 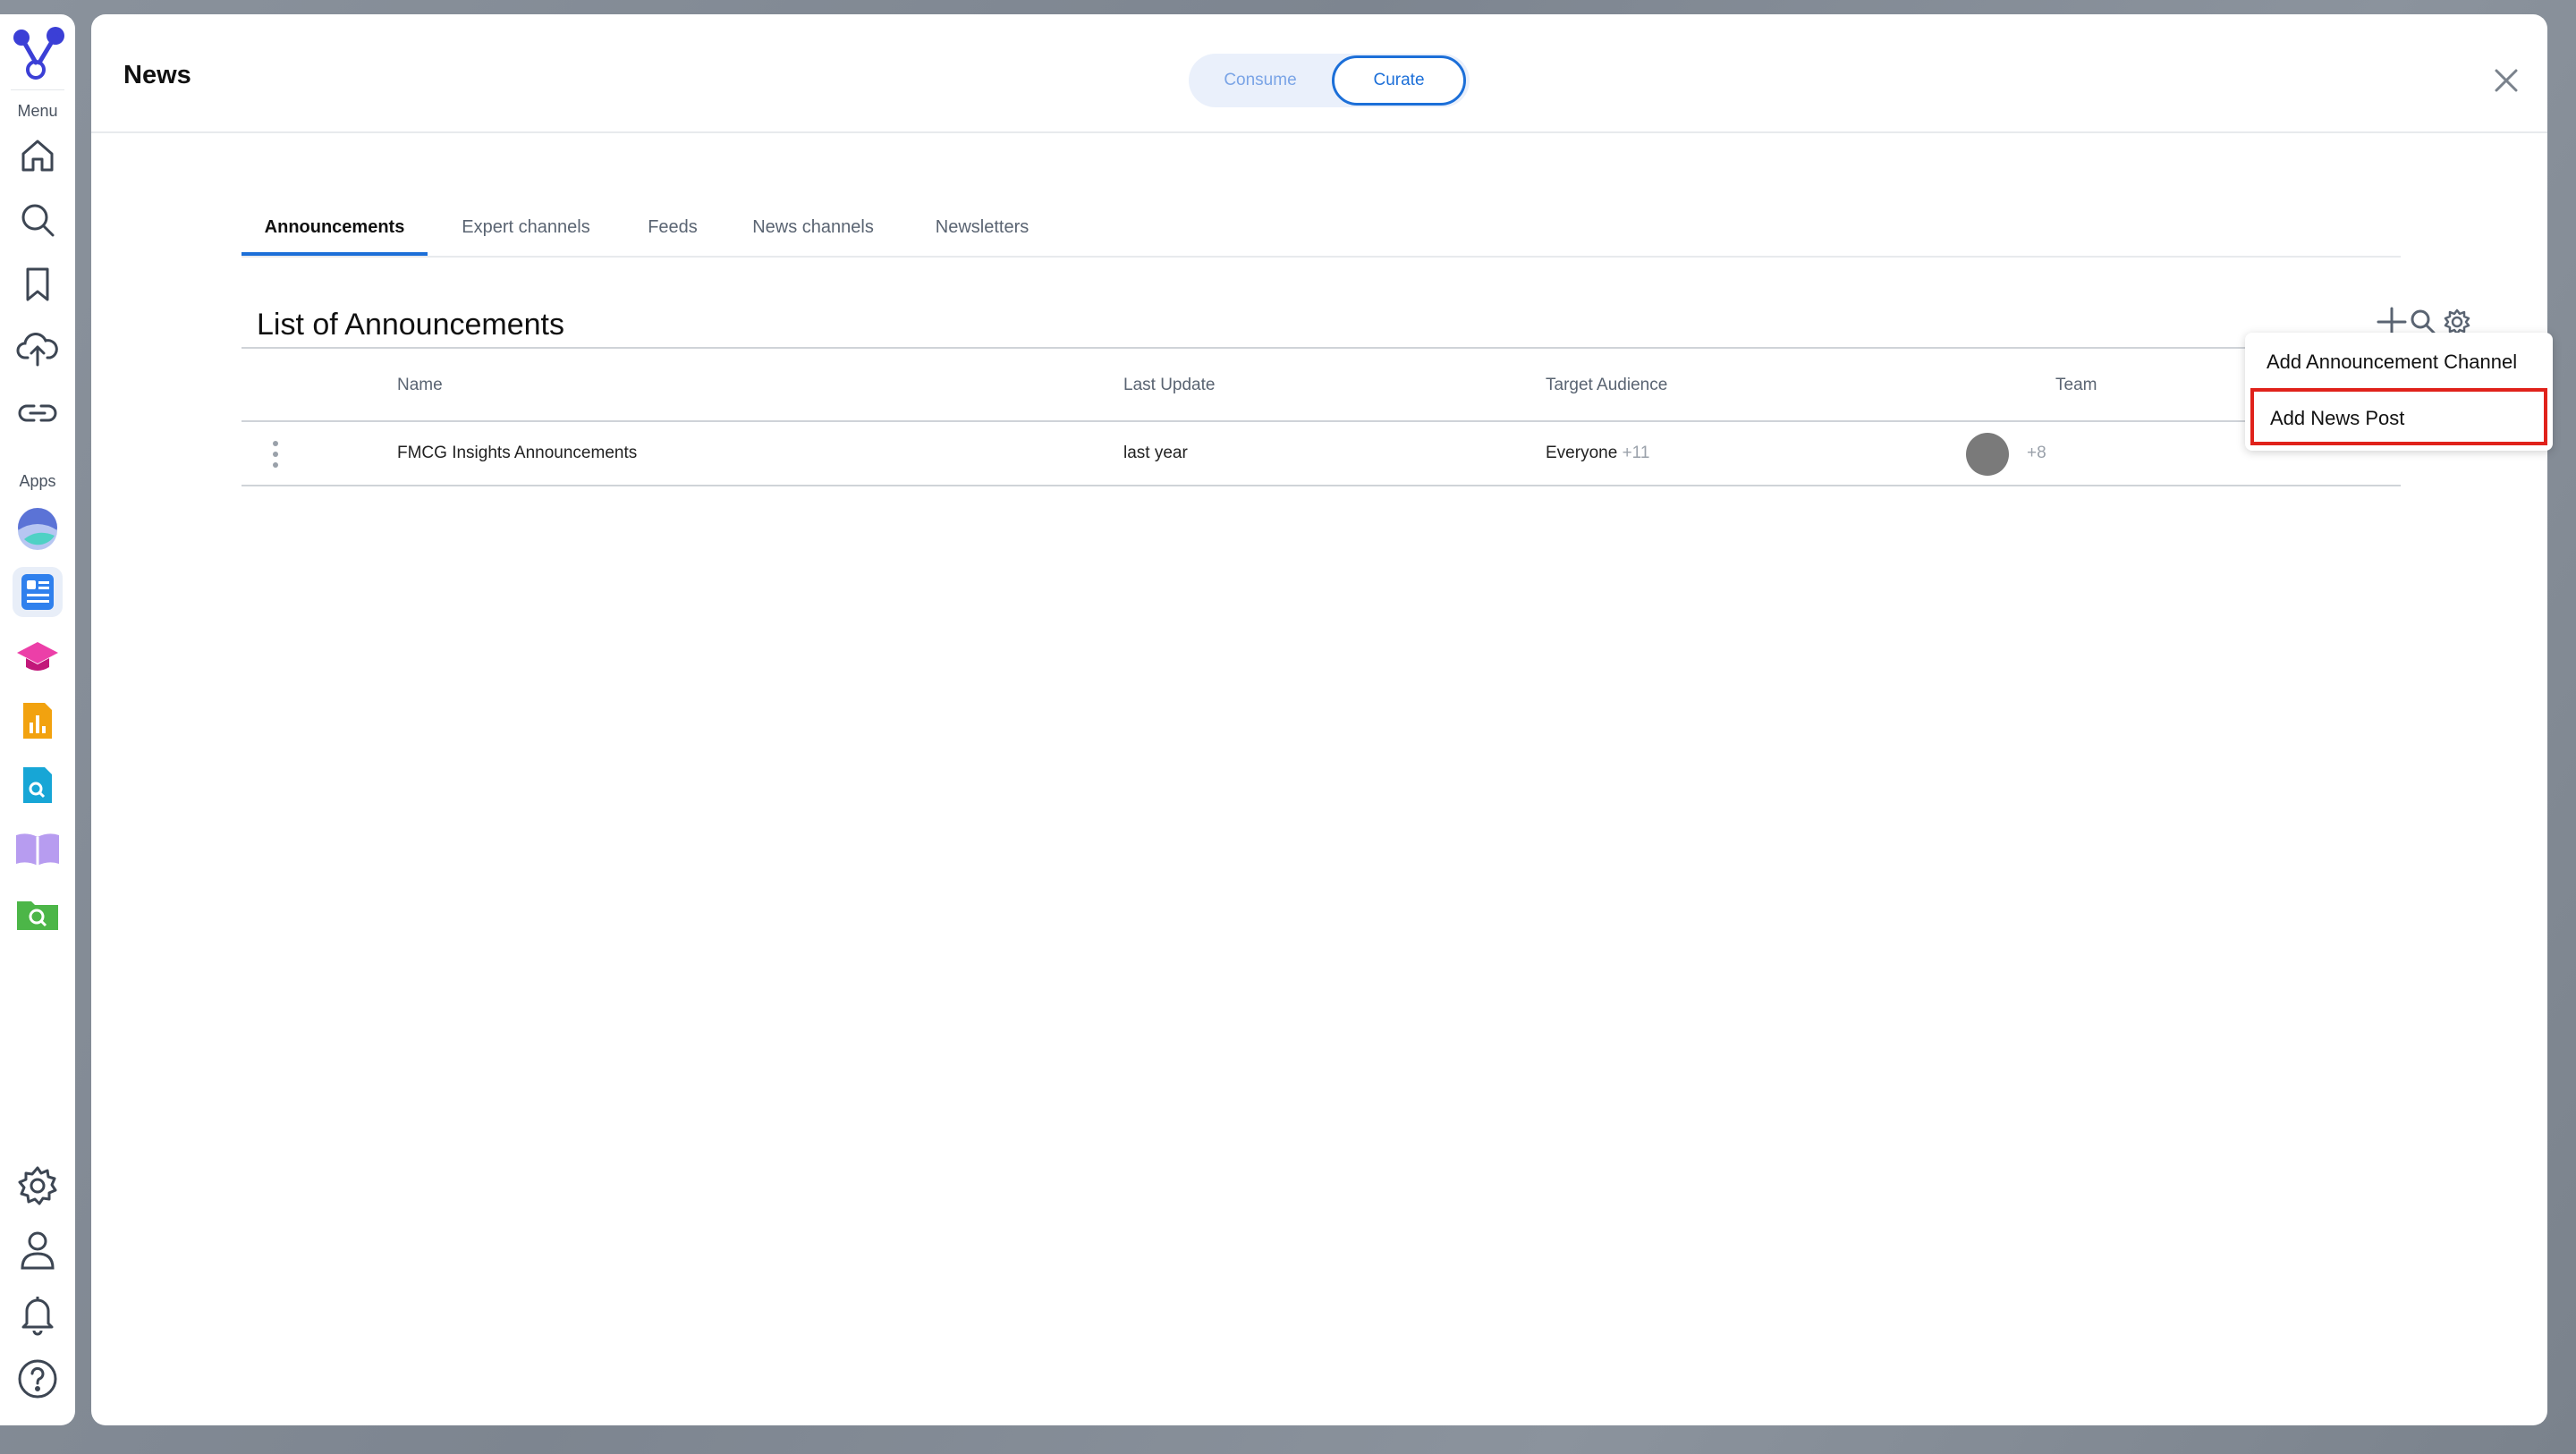 What do you see at coordinates (38, 220) in the screenshot?
I see `search-icon` at bounding box center [38, 220].